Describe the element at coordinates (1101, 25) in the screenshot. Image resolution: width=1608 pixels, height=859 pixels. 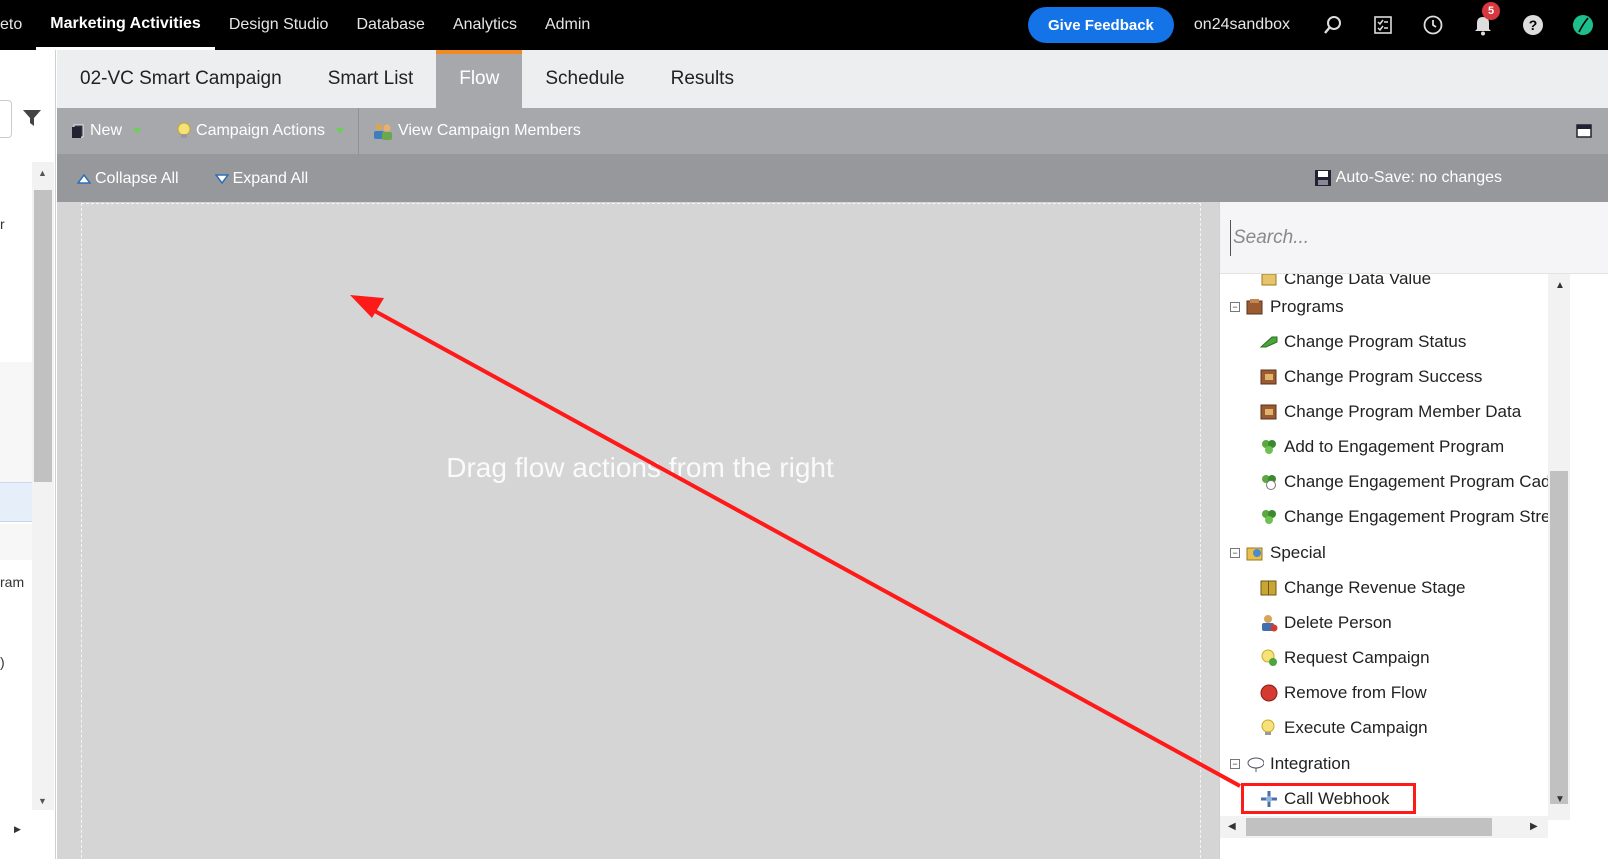
I see `give-feedback-button: Give Feedback` at that location.